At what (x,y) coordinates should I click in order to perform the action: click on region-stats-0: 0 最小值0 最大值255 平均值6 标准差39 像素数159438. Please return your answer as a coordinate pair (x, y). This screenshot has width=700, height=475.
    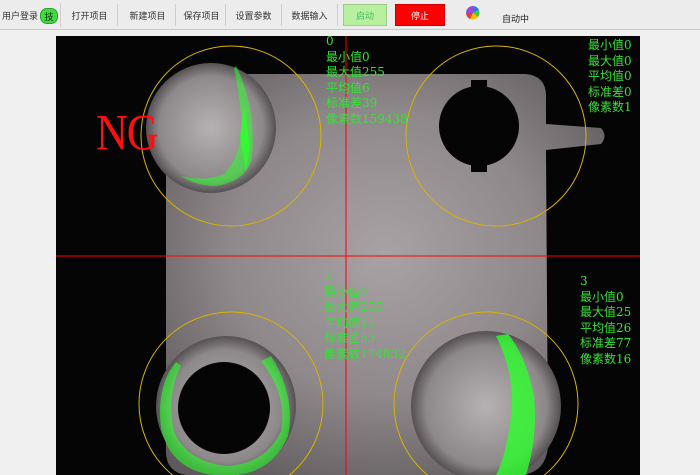
    Looking at the image, I should click on (367, 81).